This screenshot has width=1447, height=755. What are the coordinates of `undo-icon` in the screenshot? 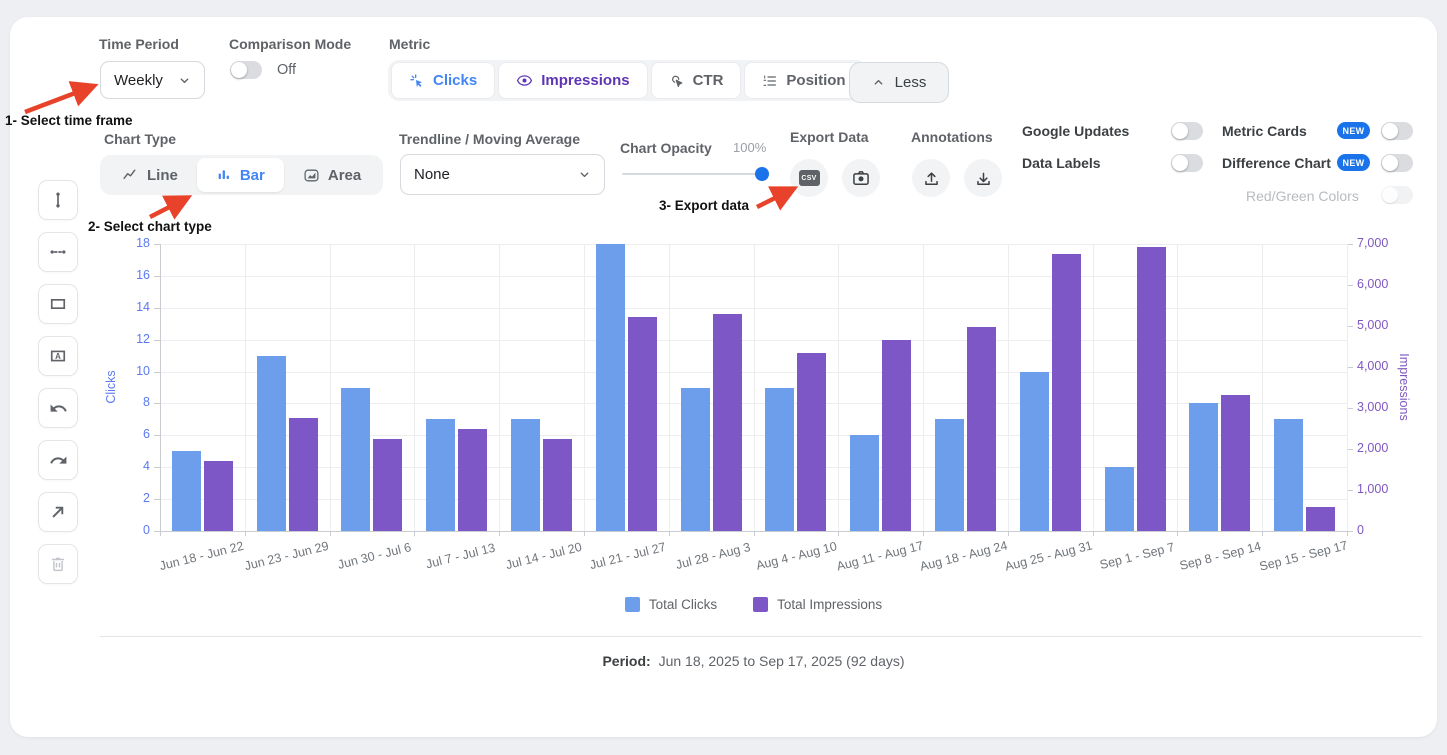 It's located at (58, 408).